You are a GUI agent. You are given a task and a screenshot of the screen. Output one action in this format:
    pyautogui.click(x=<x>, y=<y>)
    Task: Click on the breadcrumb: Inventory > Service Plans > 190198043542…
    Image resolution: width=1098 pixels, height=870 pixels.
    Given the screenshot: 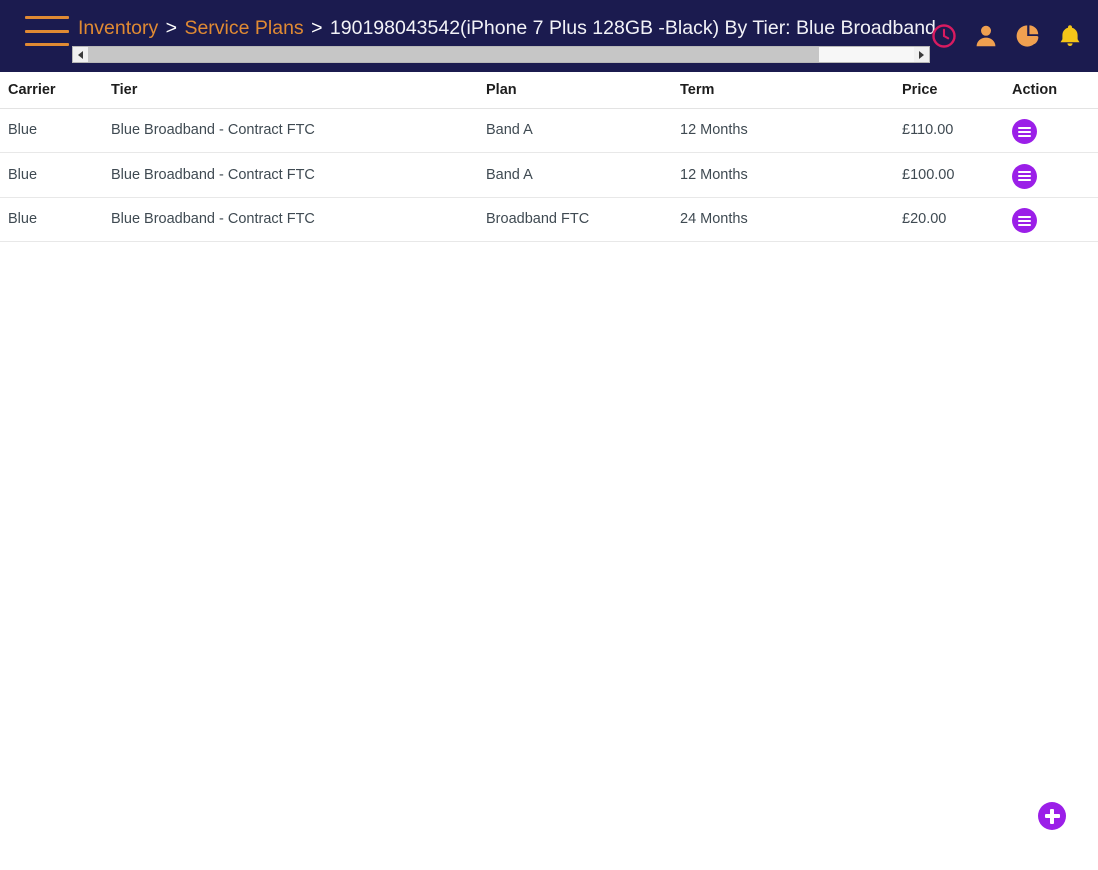 What is the action you would take?
    pyautogui.click(x=509, y=28)
    